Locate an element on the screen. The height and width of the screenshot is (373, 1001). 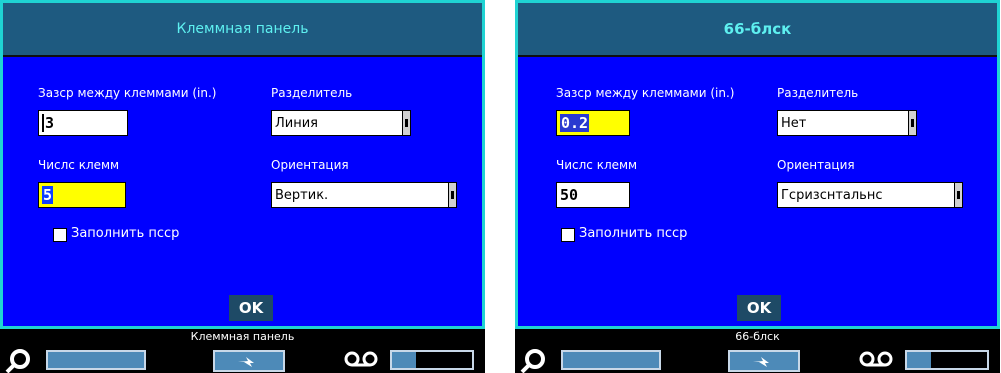
gap-value: 0.2 is located at coordinates (575, 123).